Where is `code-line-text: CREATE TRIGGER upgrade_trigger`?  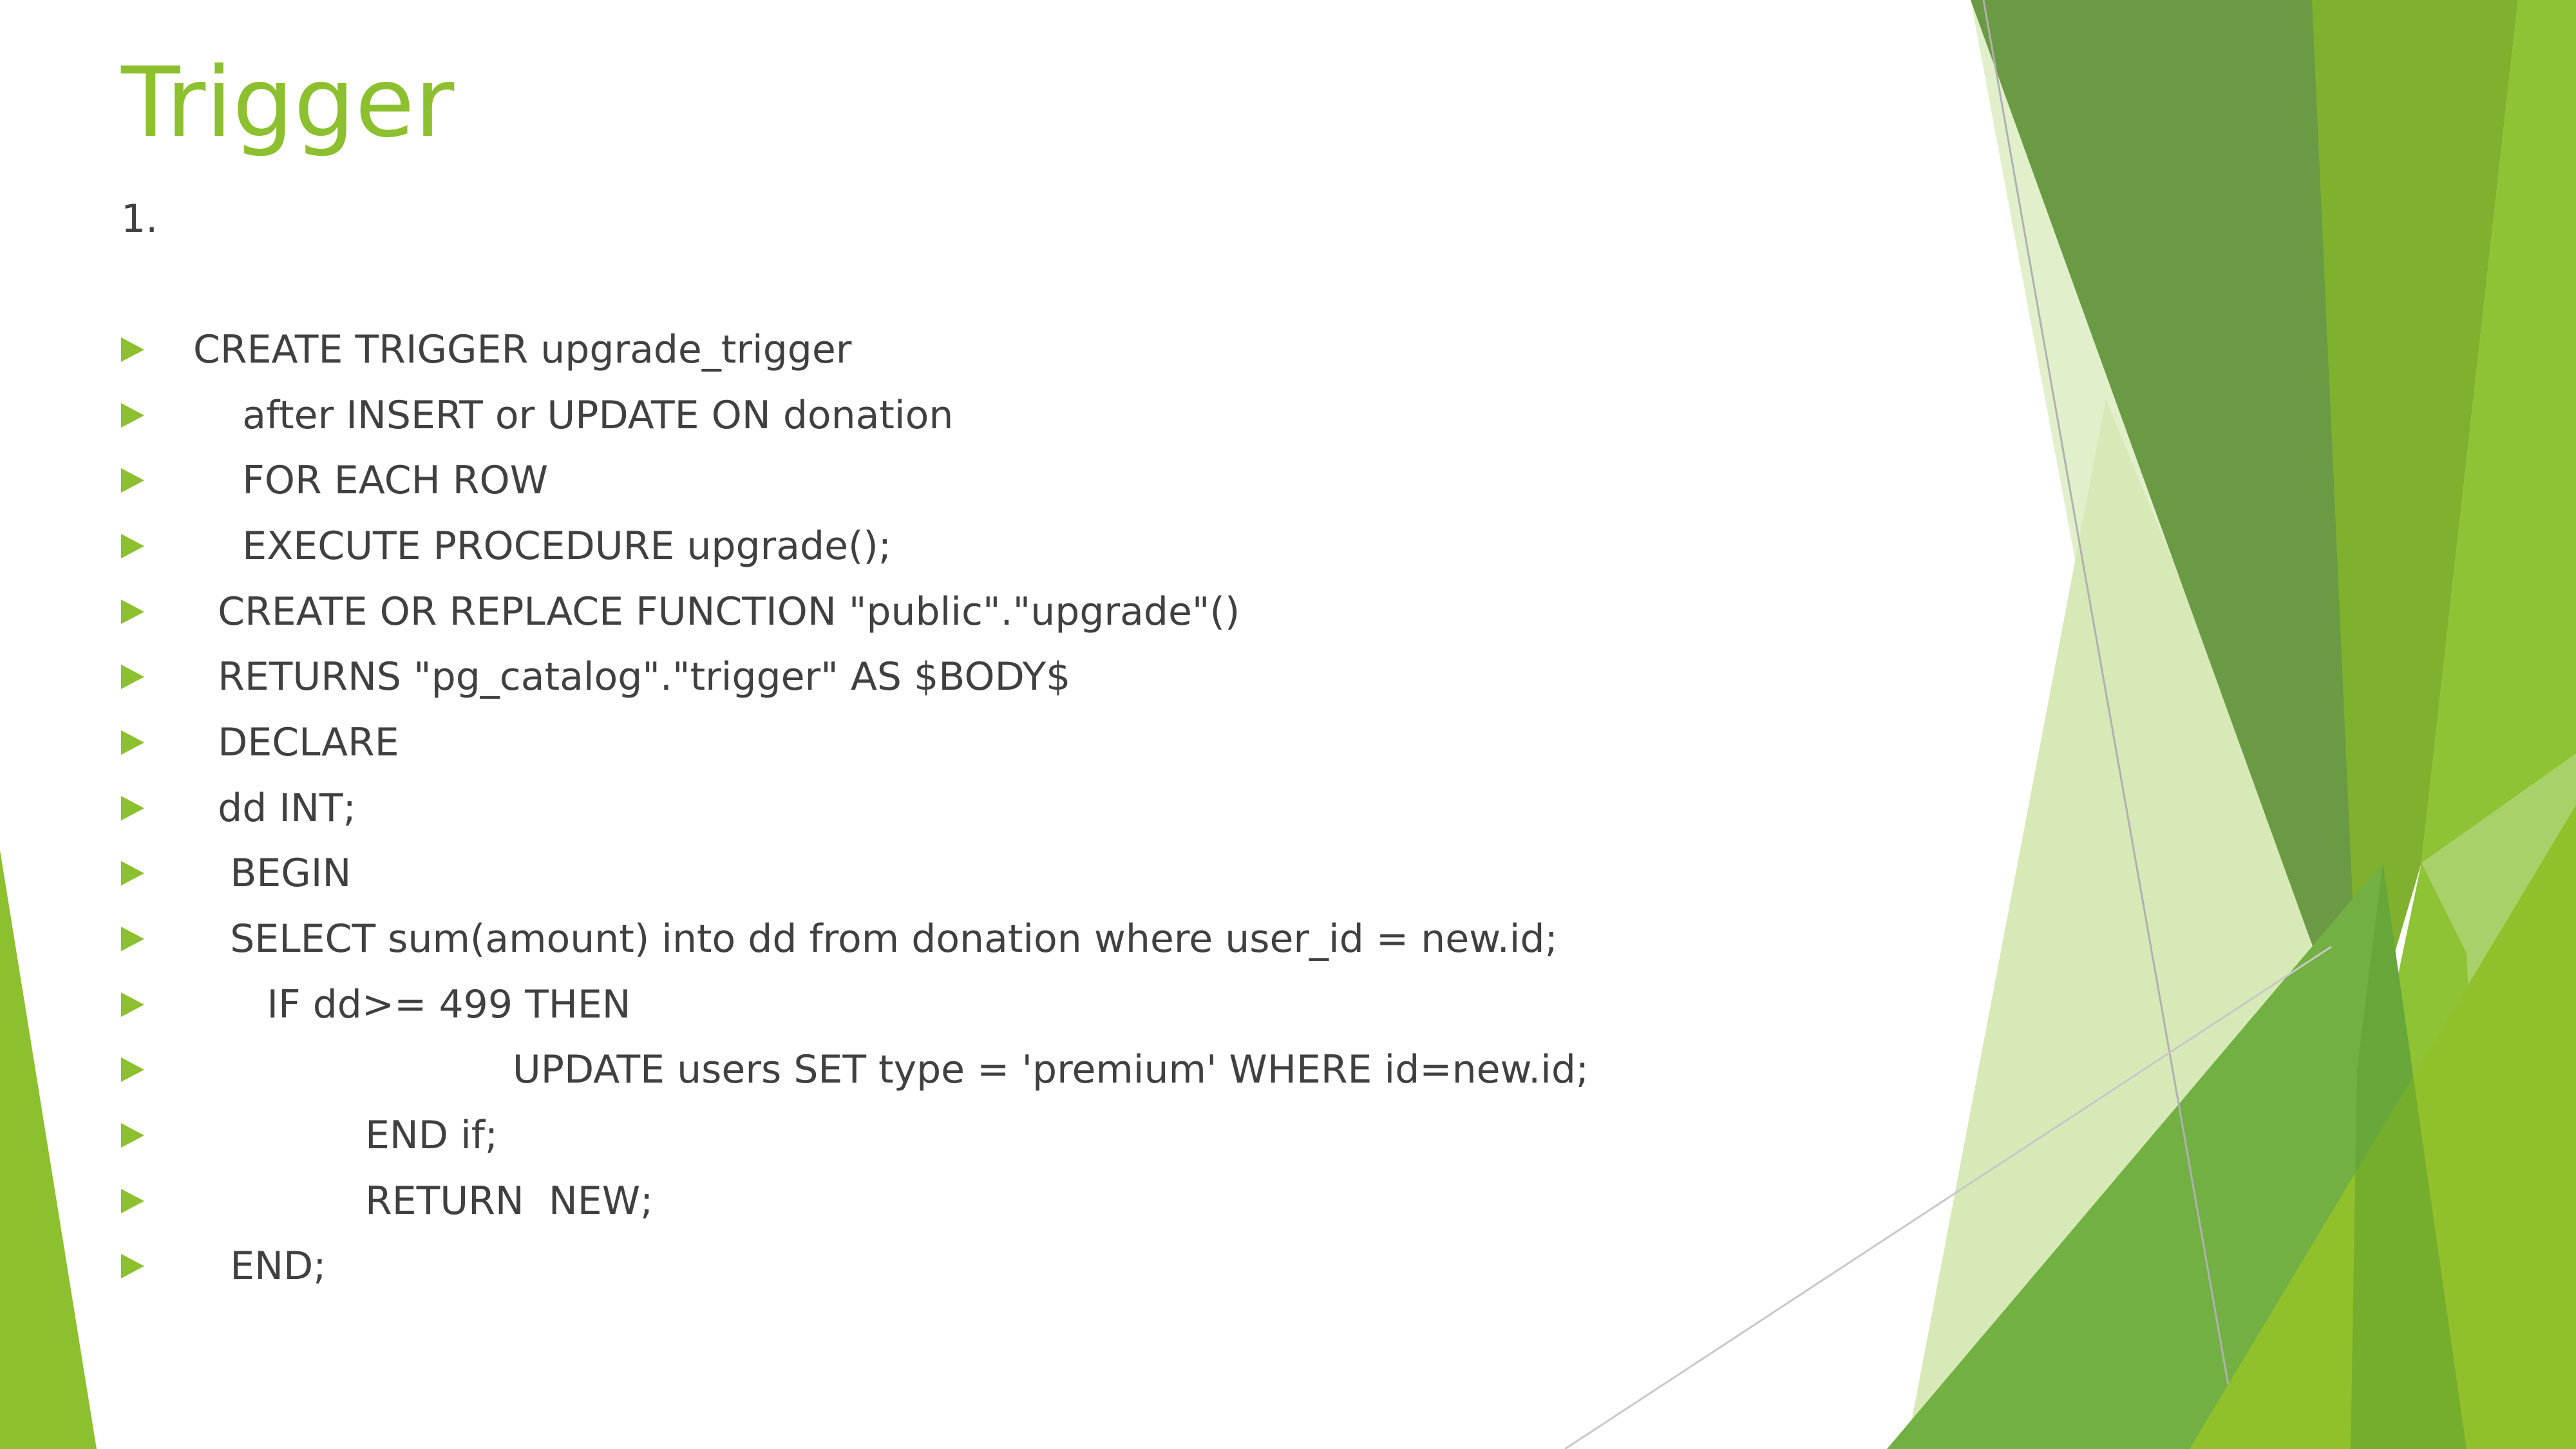 code-line-text: CREATE TRIGGER upgrade_trigger is located at coordinates (522, 350).